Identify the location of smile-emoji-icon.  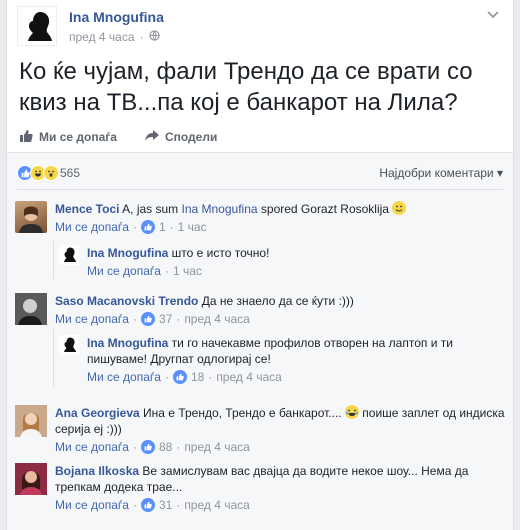
(399, 208).